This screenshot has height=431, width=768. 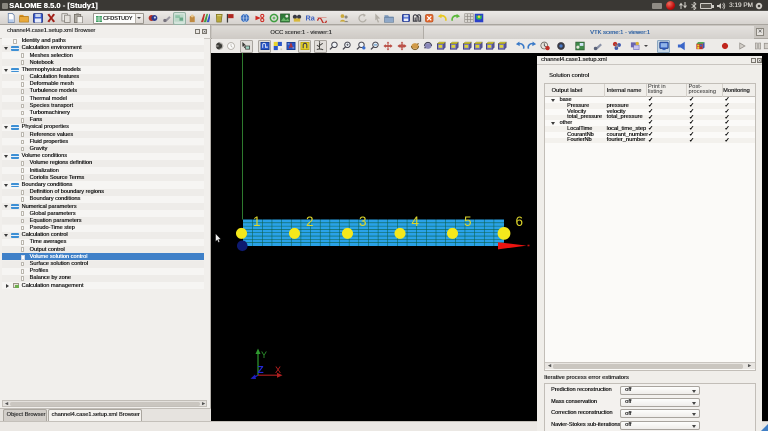 What do you see at coordinates (310, 221) in the screenshot?
I see `svg-text: 2` at bounding box center [310, 221].